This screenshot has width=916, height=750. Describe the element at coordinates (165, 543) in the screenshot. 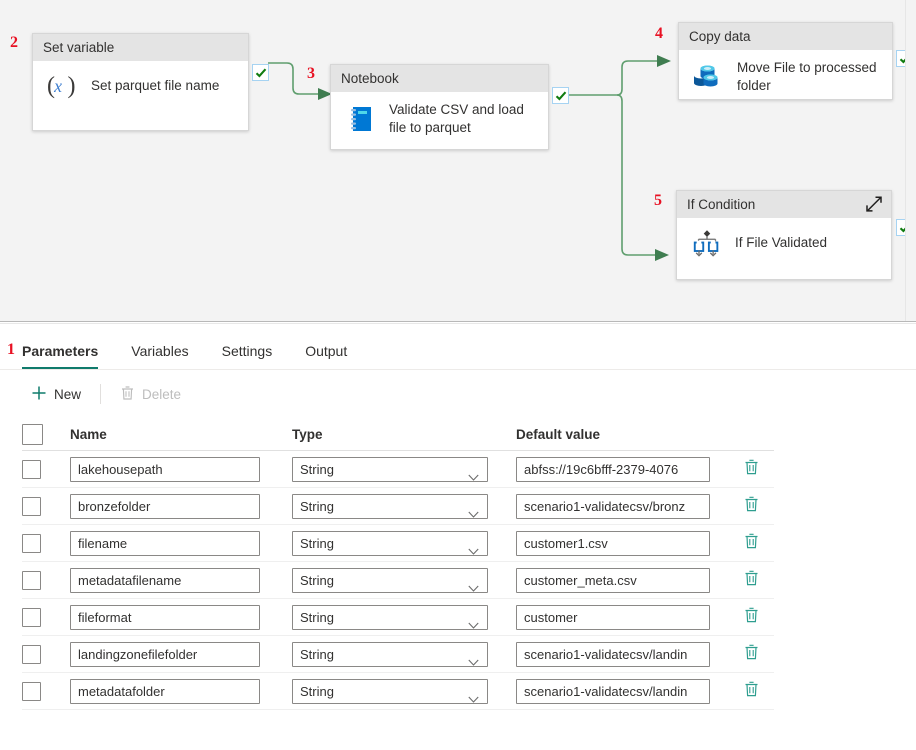

I see `parameter-name-input: filename` at that location.